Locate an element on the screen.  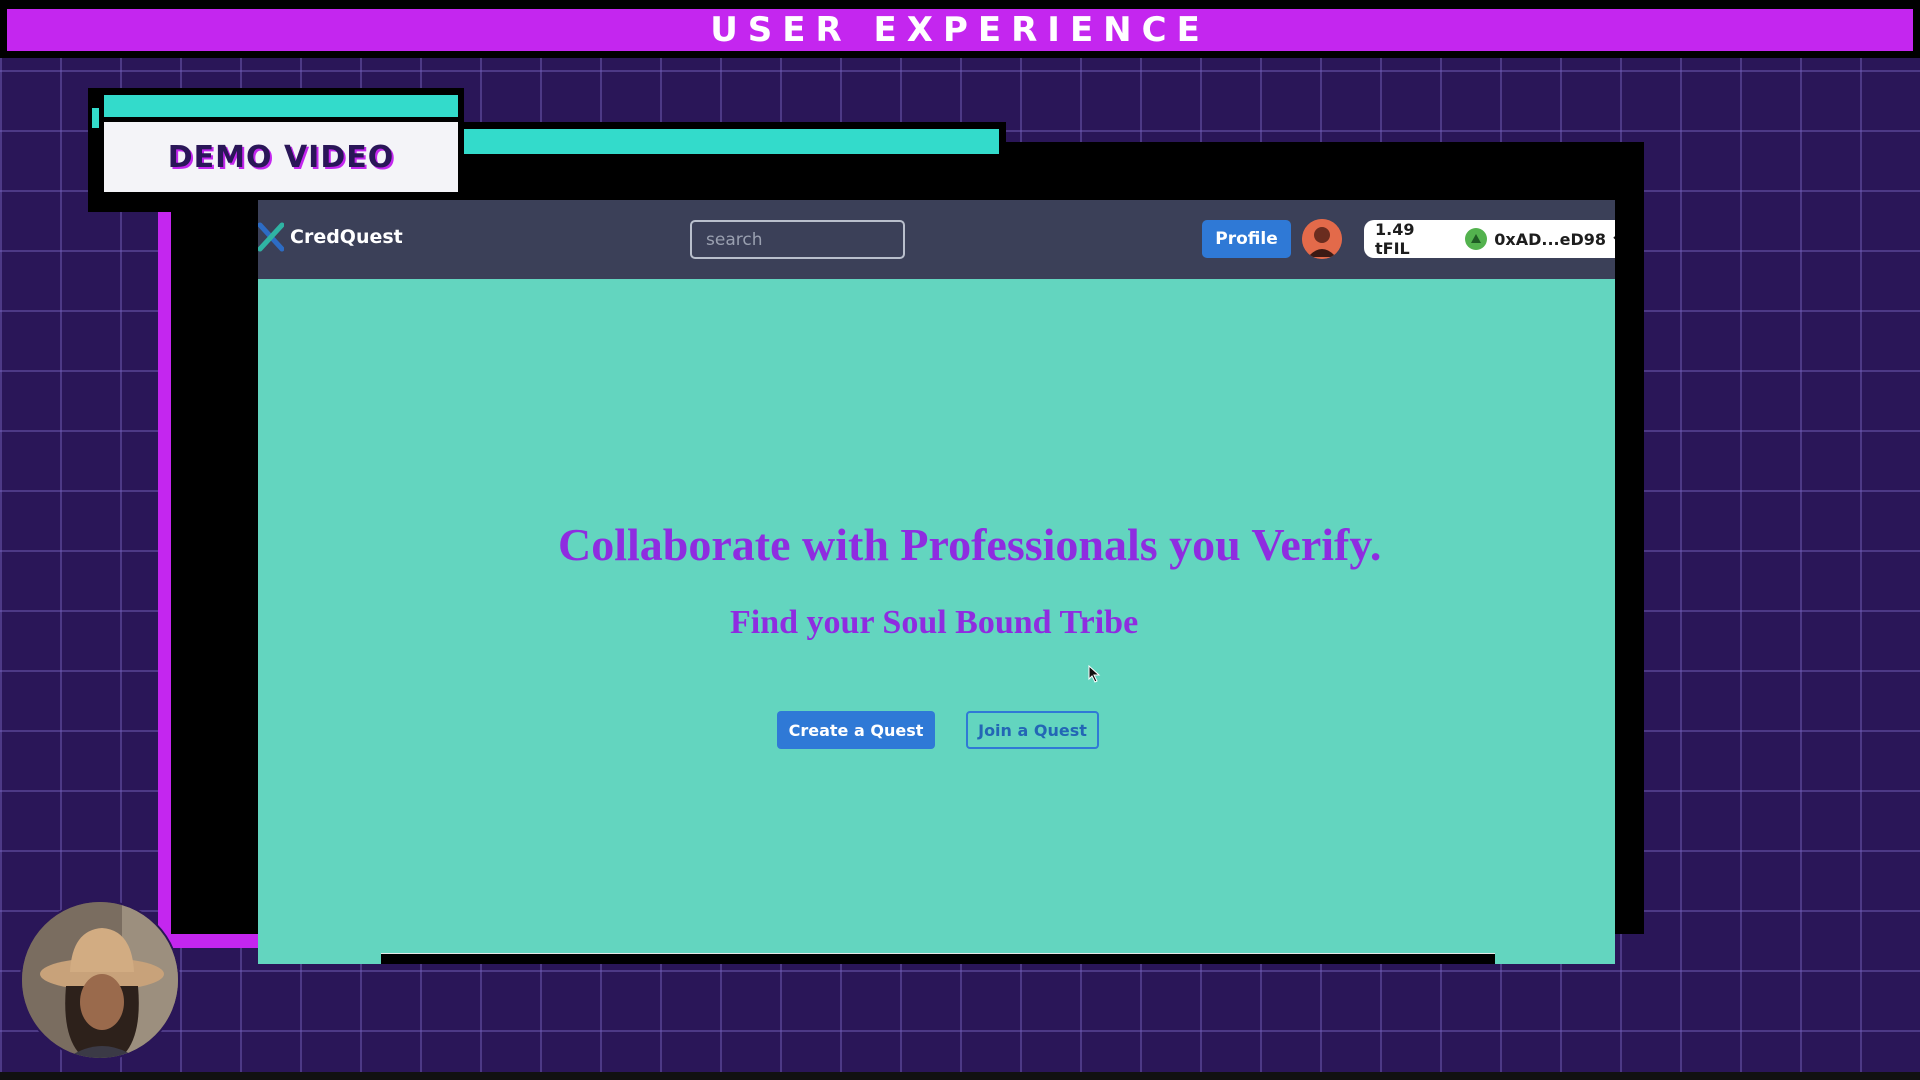
wallet-address: 0xAD...eD98 is located at coordinates (1550, 239).